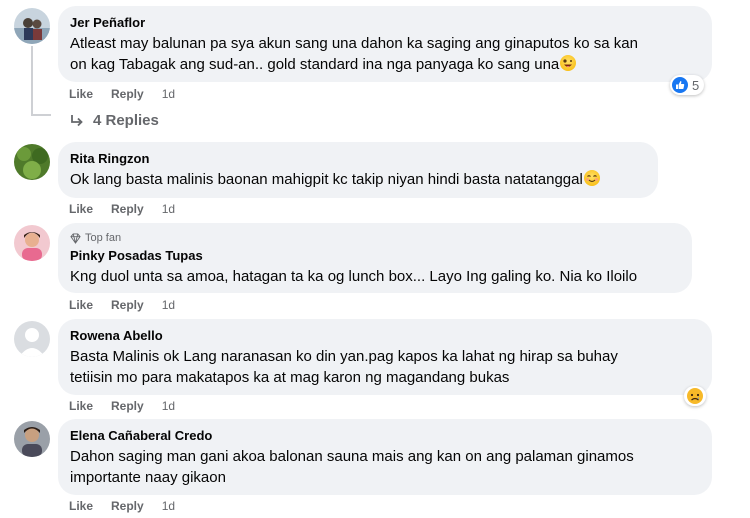 This screenshot has height=518, width=750. I want to click on reaction-count: 5, so click(696, 85).